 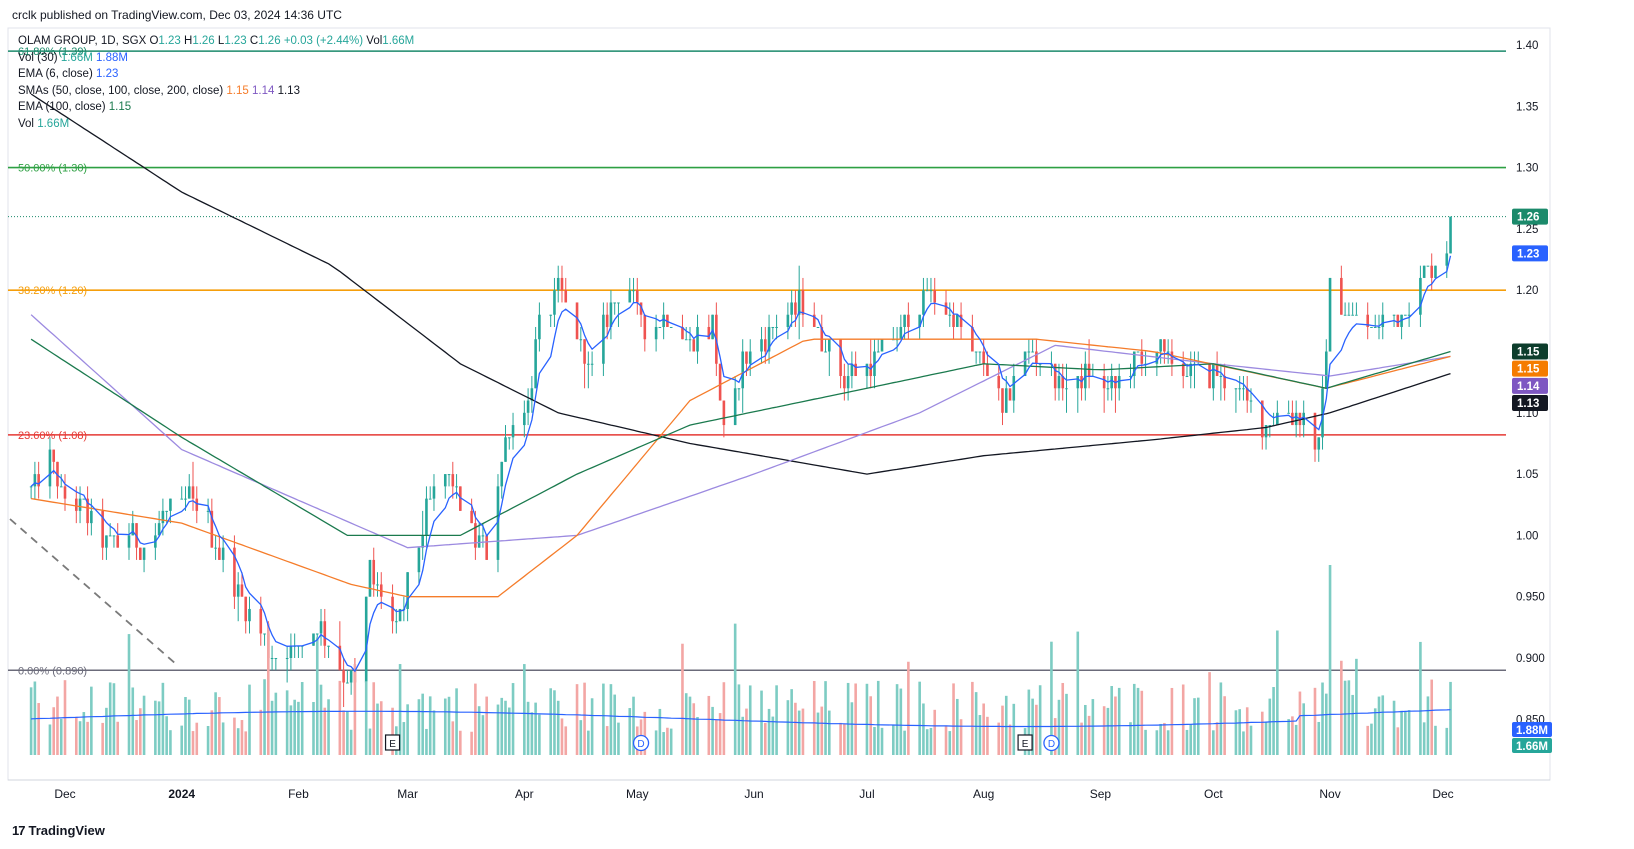 What do you see at coordinates (58, 830) in the screenshot?
I see `tradingview-logo: 17 TradingView` at bounding box center [58, 830].